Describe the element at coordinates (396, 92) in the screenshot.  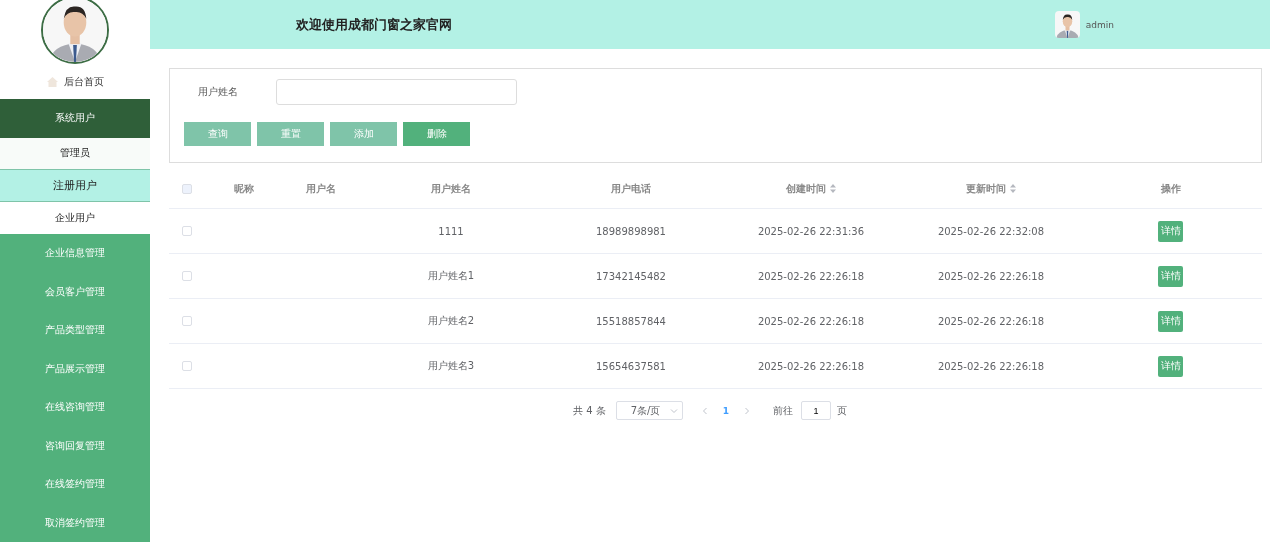
I see `name-input` at that location.